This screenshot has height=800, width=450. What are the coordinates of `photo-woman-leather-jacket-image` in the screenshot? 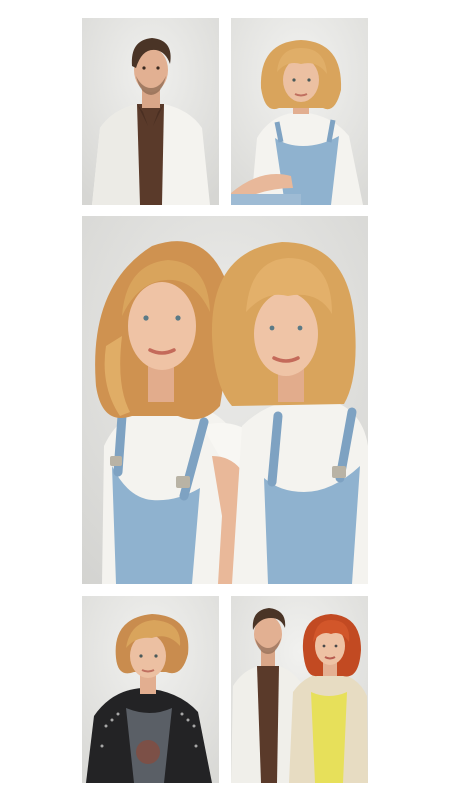 It's located at (150, 689).